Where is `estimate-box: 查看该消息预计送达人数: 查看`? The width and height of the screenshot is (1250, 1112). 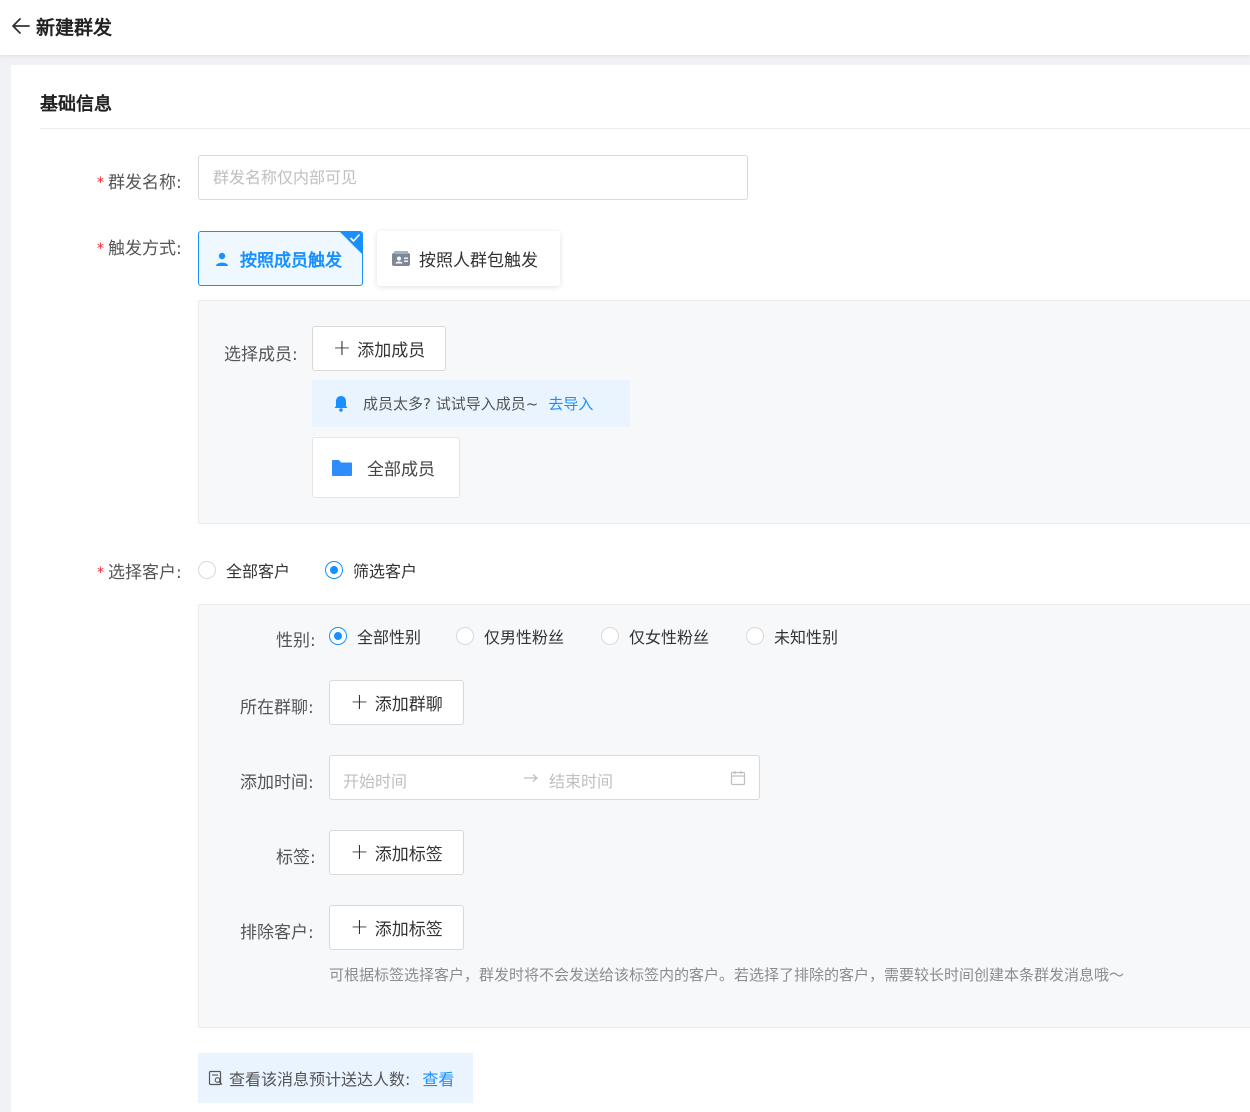 estimate-box: 查看该消息预计送达人数: 查看 is located at coordinates (335, 1078).